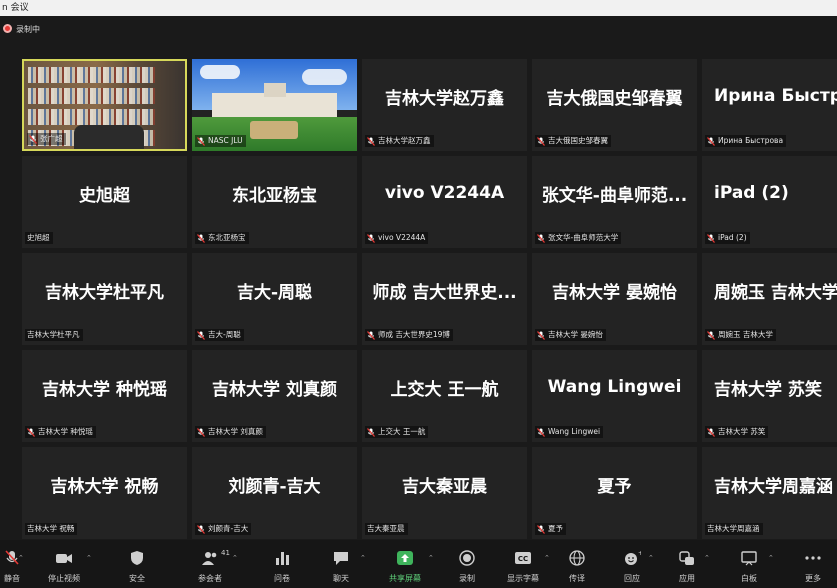 This screenshot has width=837, height=588. Describe the element at coordinates (12, 578) in the screenshot. I see `mute-label: 静音` at that location.